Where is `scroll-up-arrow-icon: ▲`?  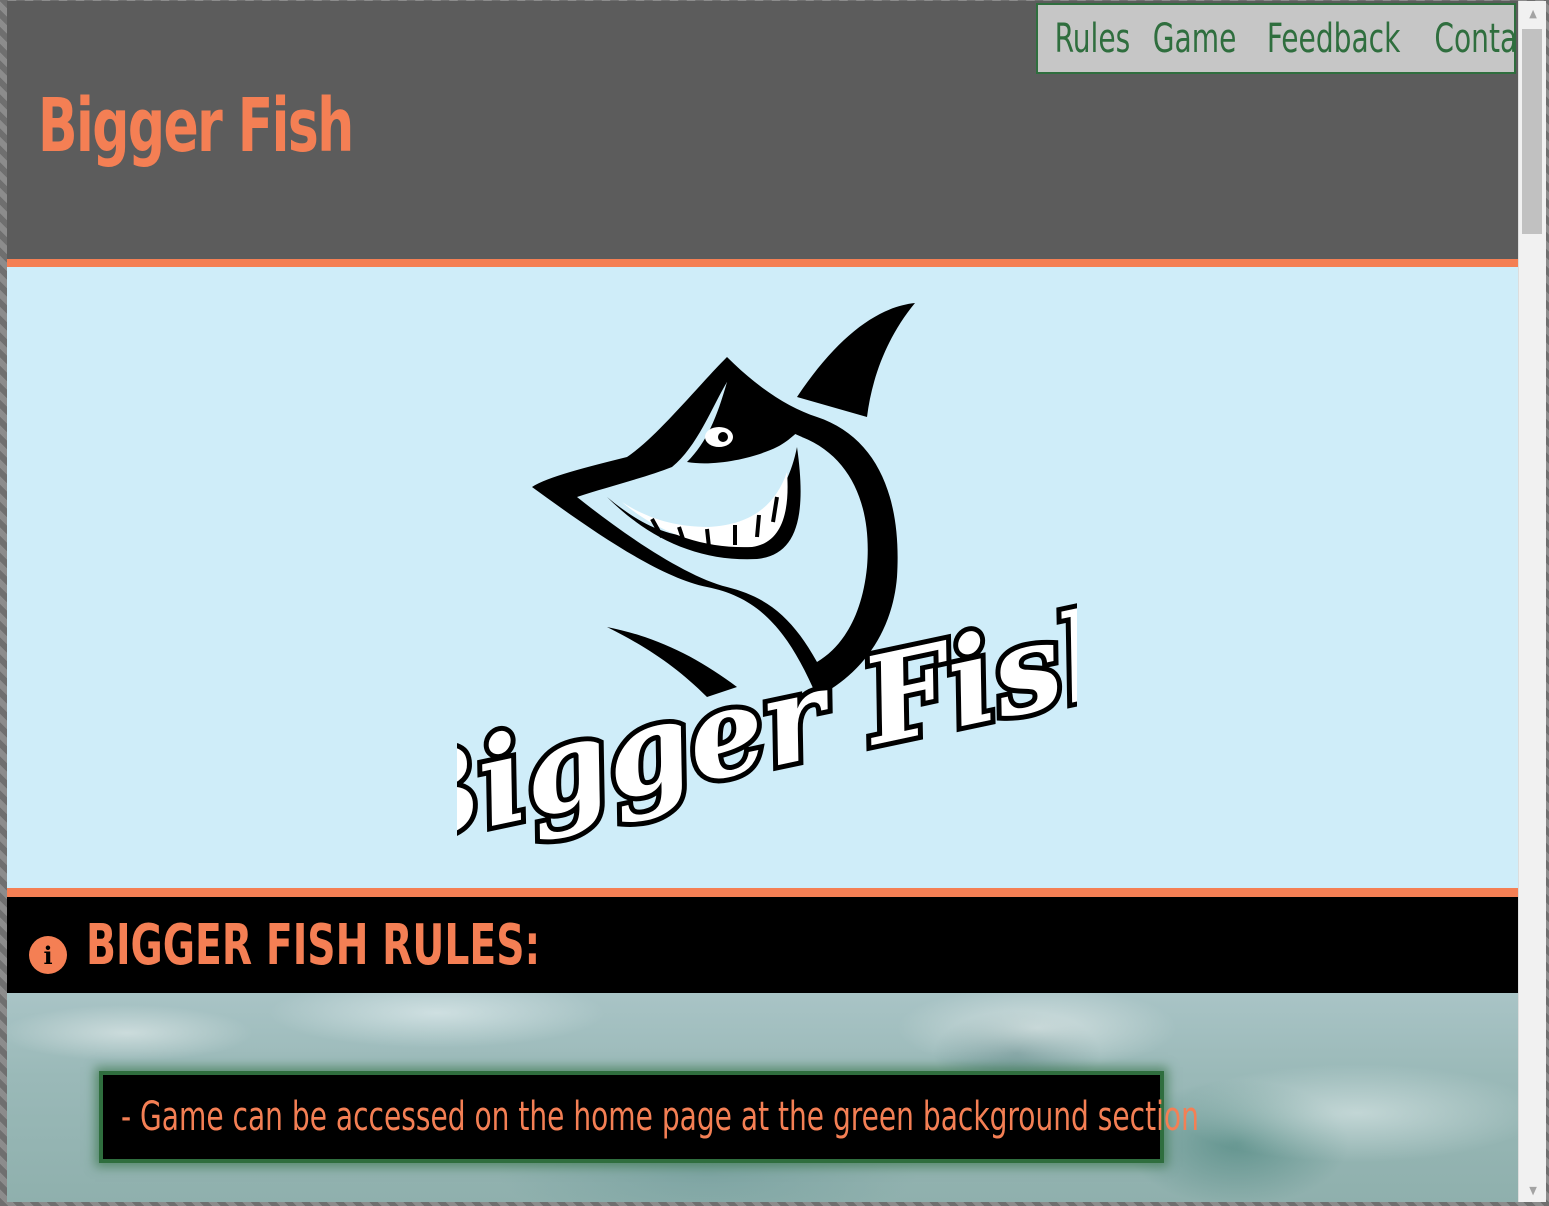 scroll-up-arrow-icon: ▲ is located at coordinates (1533, 13).